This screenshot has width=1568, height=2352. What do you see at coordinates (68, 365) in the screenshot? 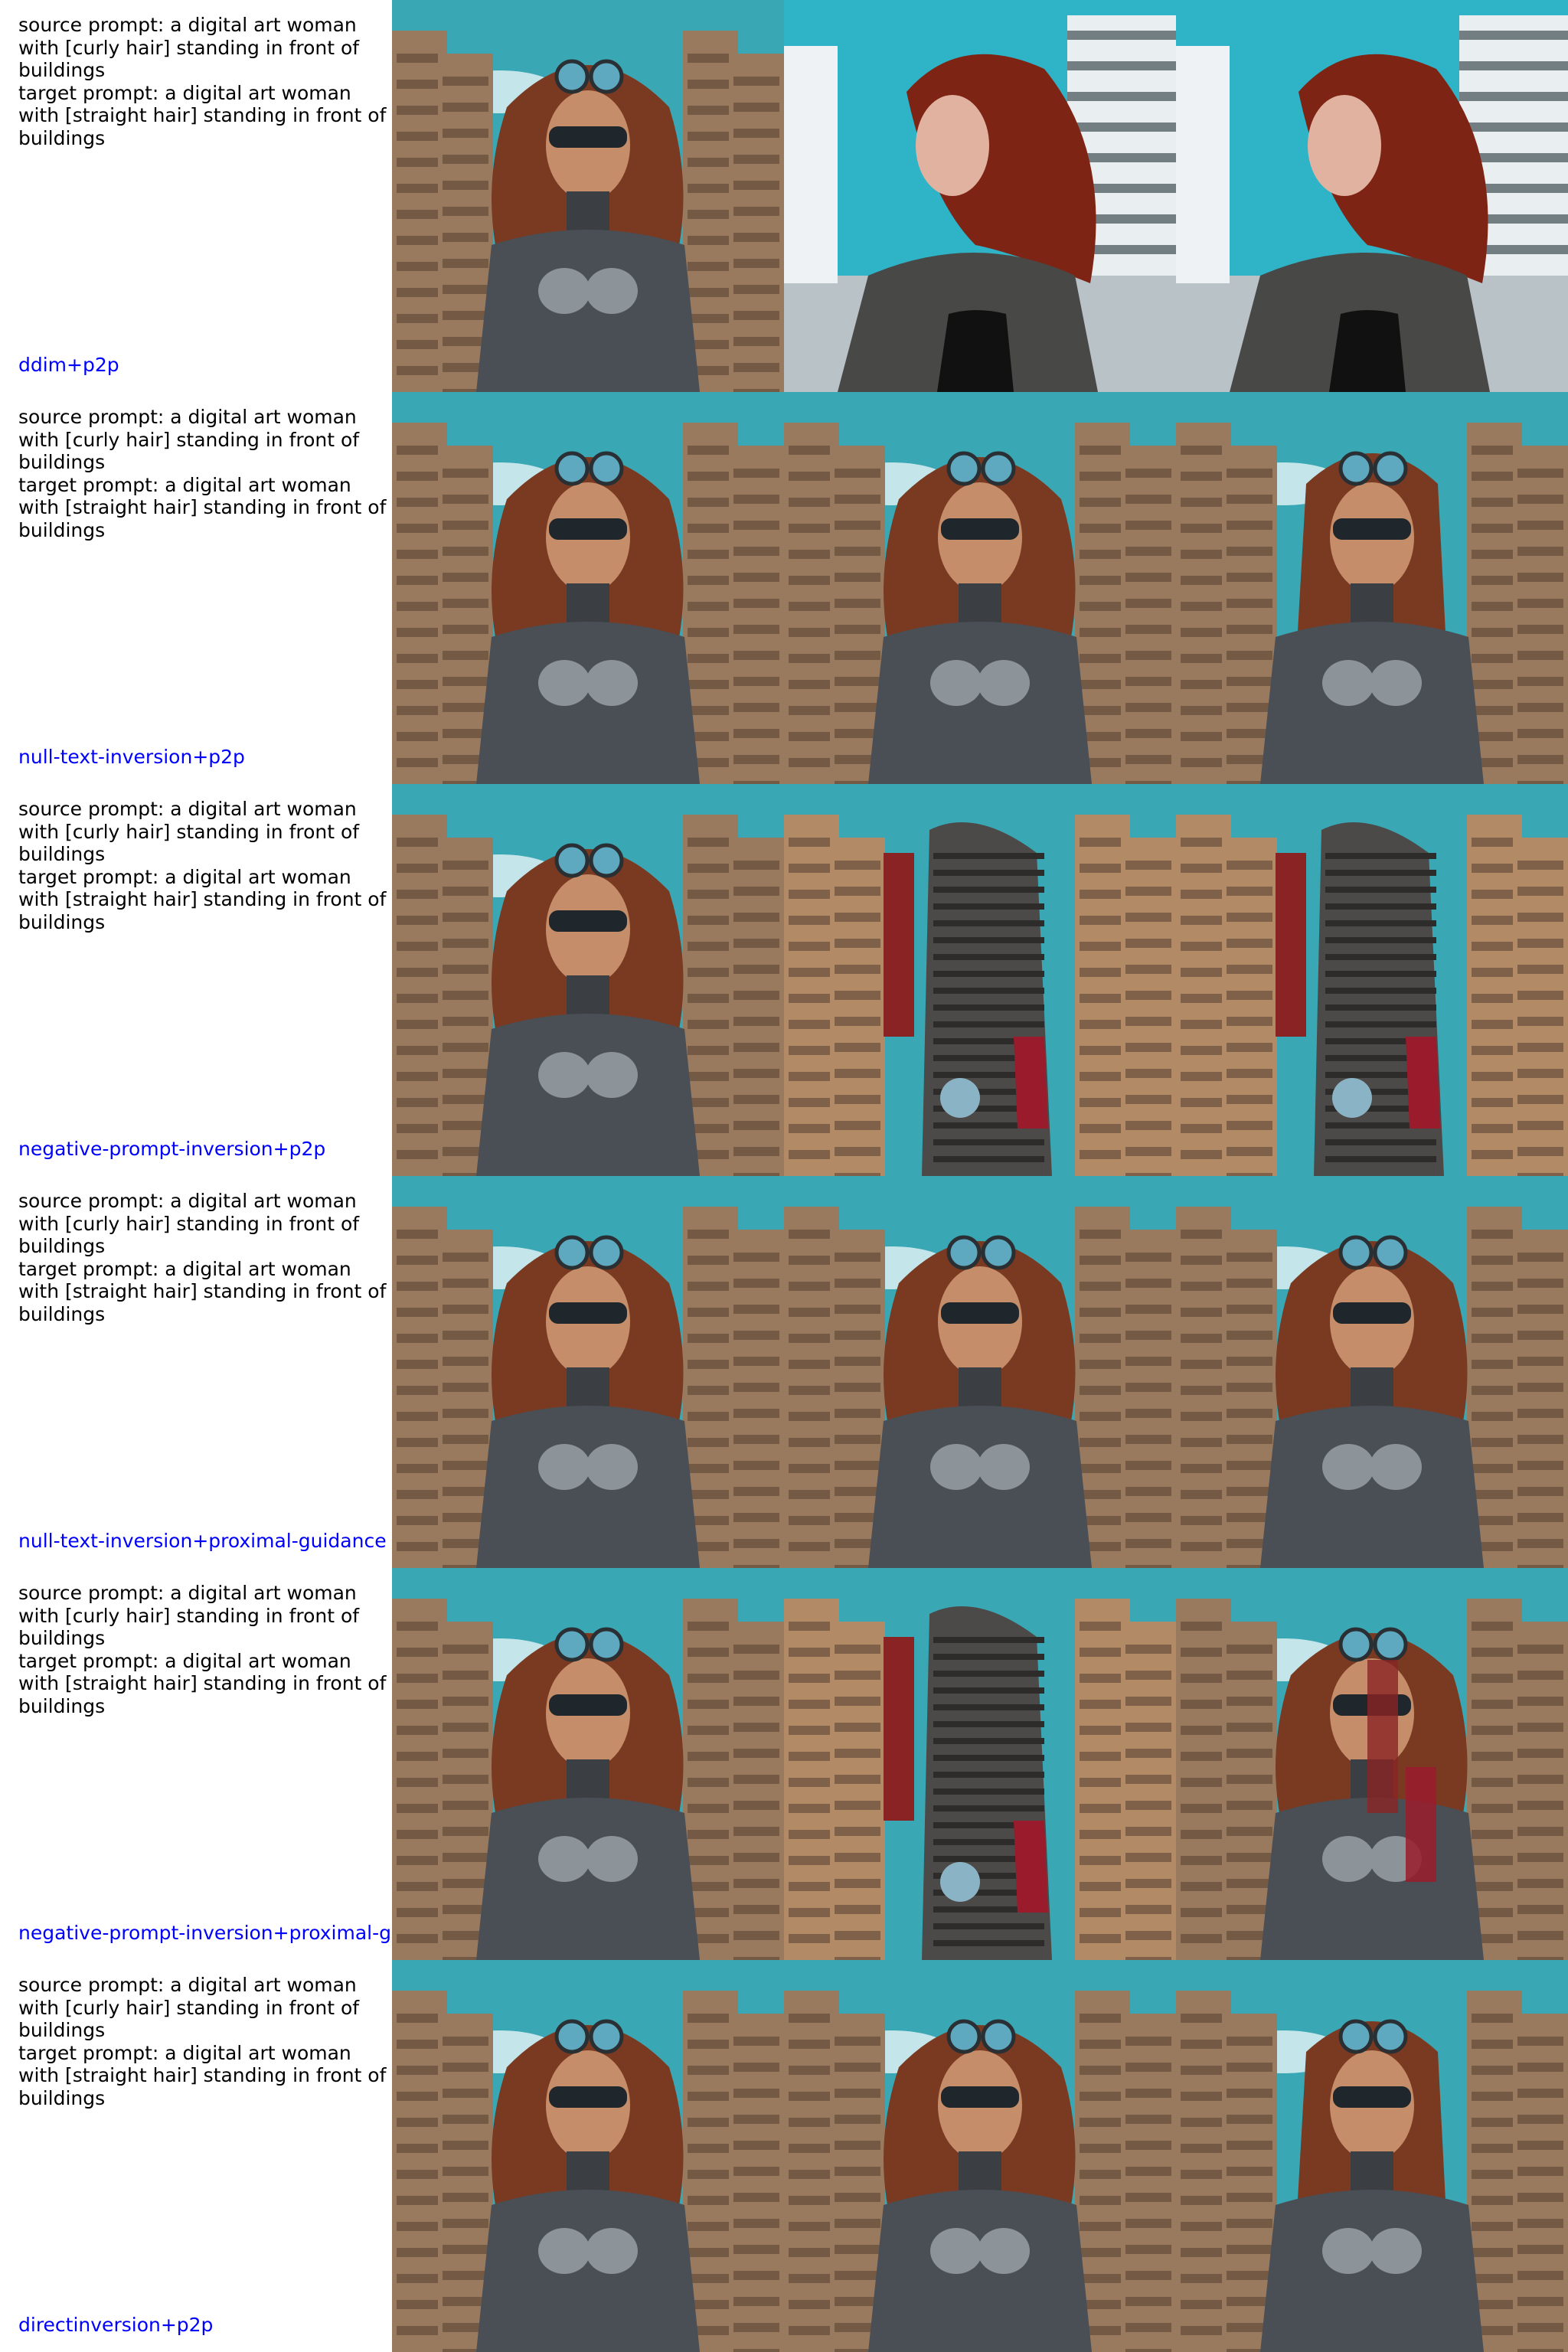
I see `method-label: ddim+p2p` at bounding box center [68, 365].